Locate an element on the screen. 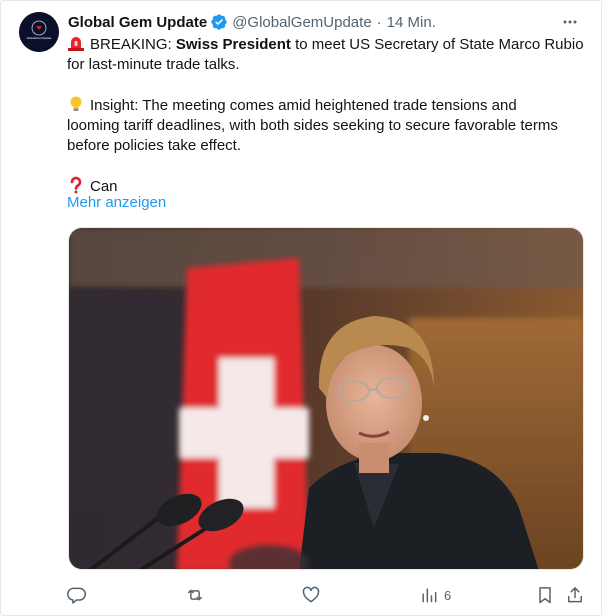 Image resolution: width=602 pixels, height=616 pixels. display-name: Global Gem Update is located at coordinates (137, 22).